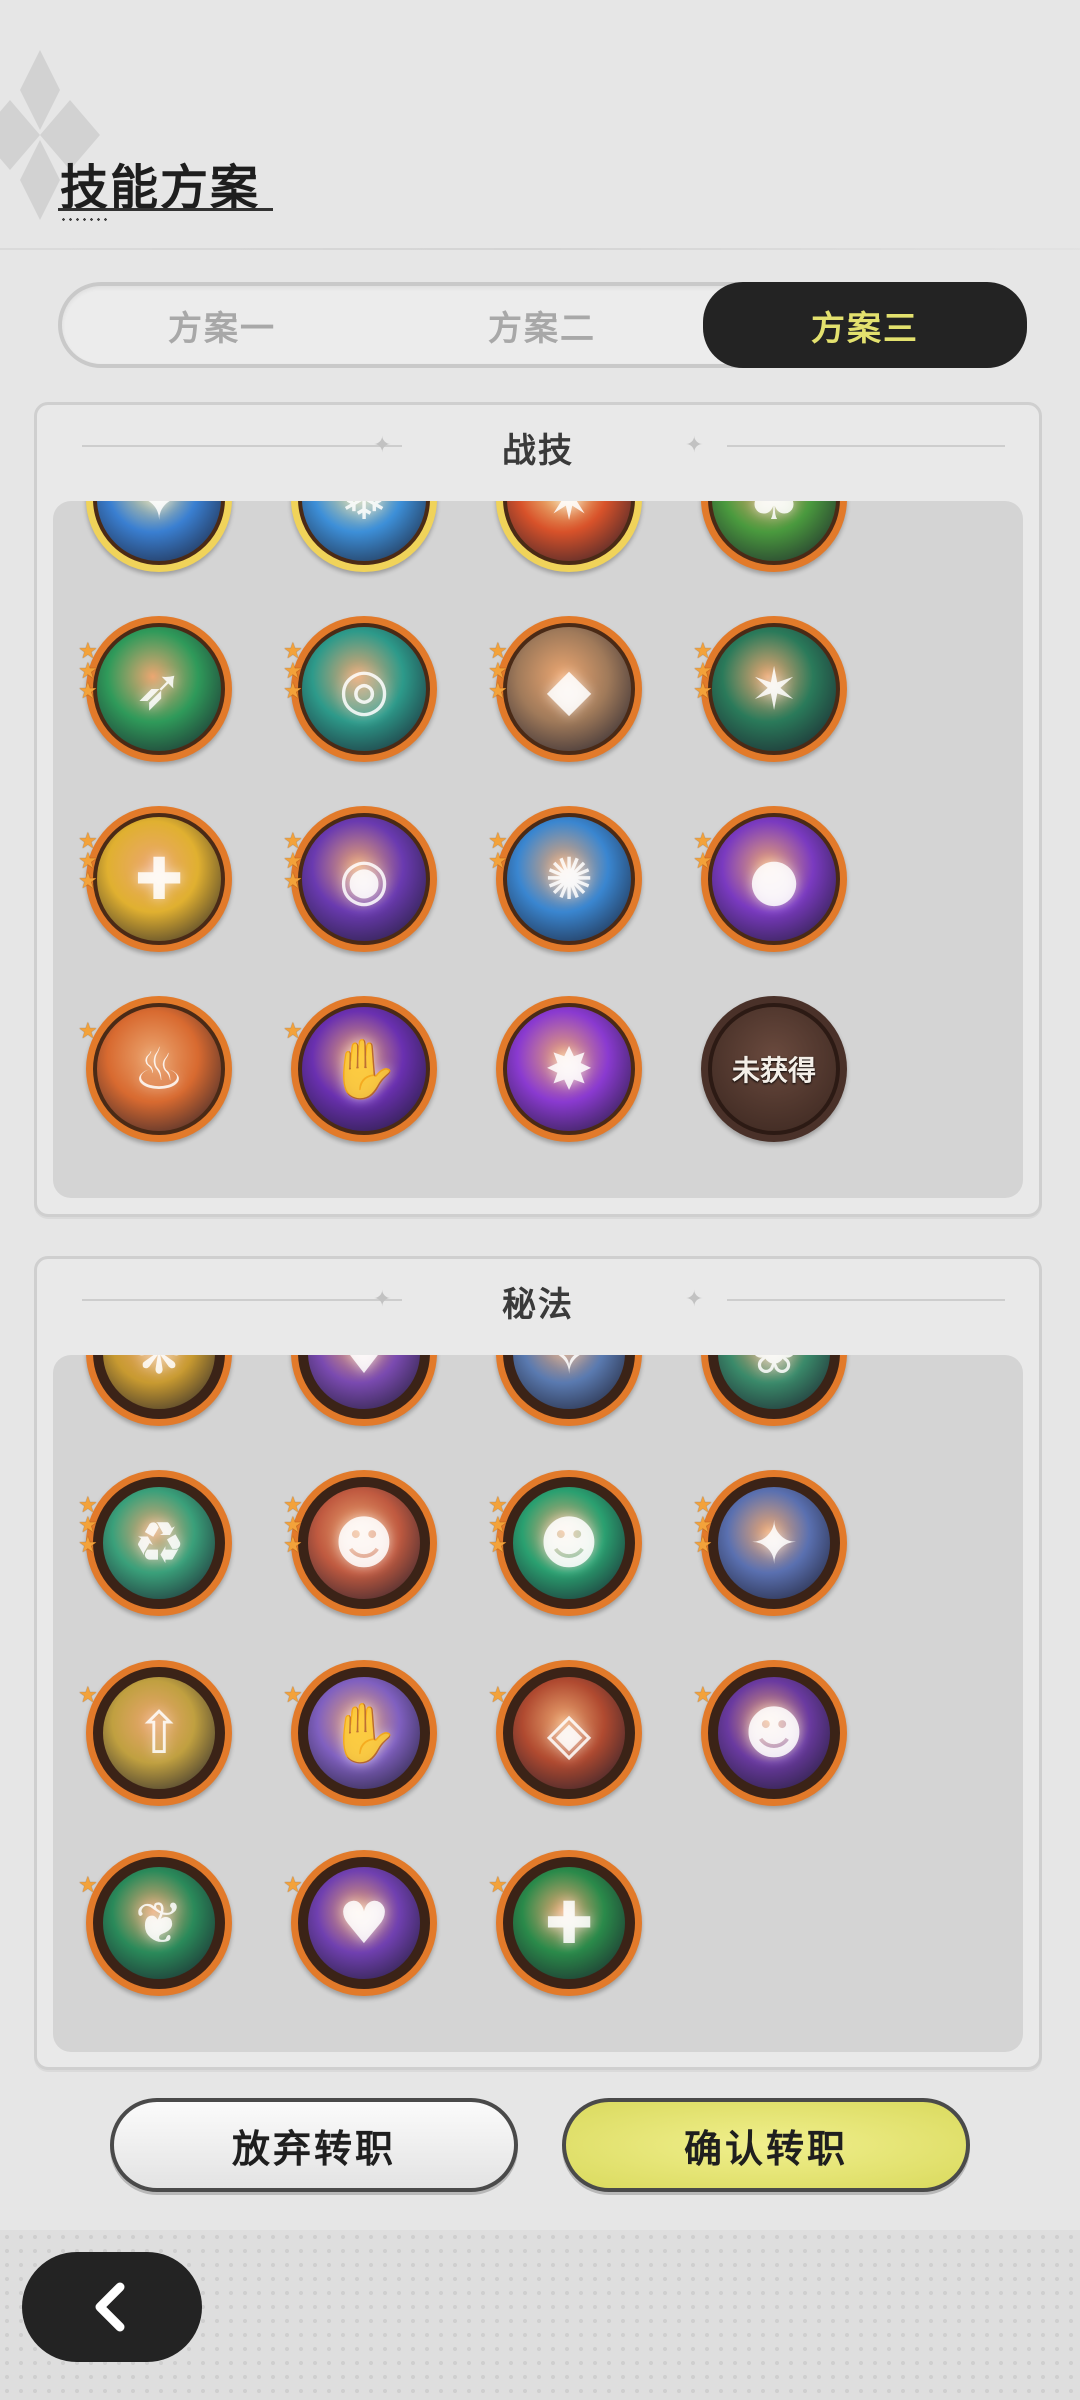 The height and width of the screenshot is (2400, 1080). Describe the element at coordinates (774, 531) in the screenshot. I see `skill-glyph: ♣` at that location.